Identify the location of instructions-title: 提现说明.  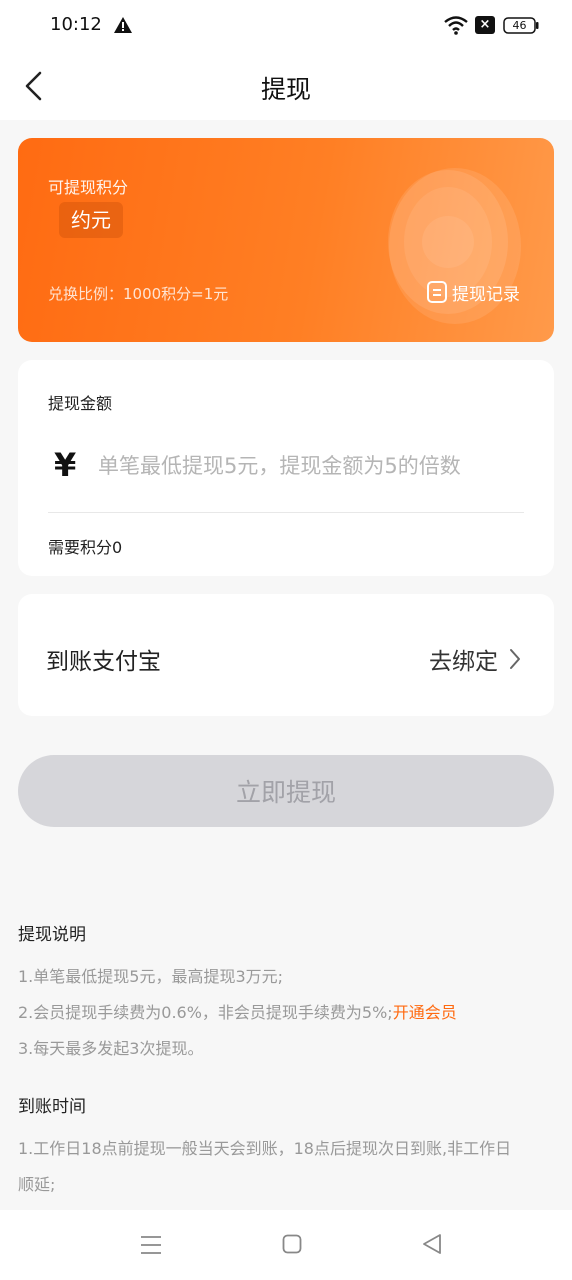
(52, 935).